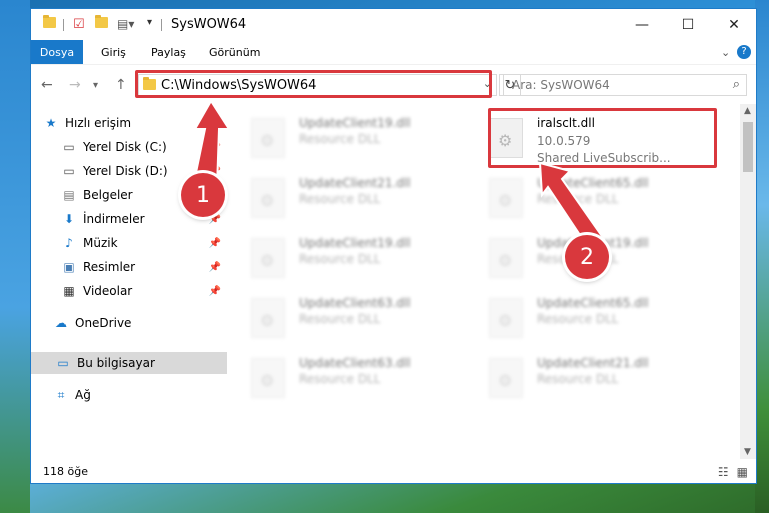 The image size is (769, 513). I want to click on back-button: ←, so click(47, 85).